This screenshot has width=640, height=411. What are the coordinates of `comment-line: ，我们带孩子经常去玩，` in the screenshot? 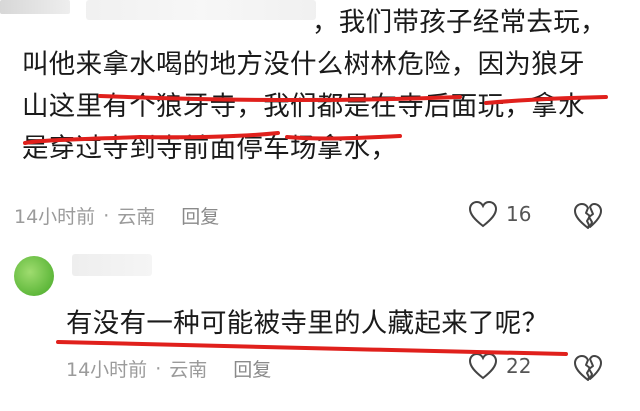 It's located at (459, 22).